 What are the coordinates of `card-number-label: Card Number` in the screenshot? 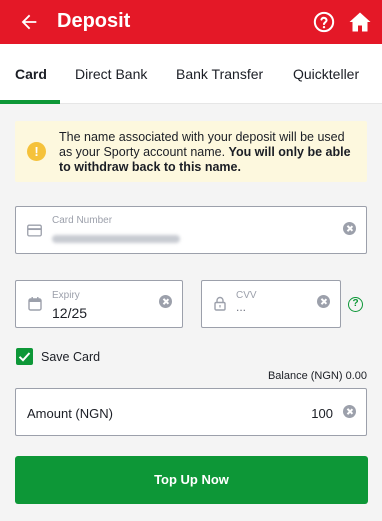 It's located at (82, 220).